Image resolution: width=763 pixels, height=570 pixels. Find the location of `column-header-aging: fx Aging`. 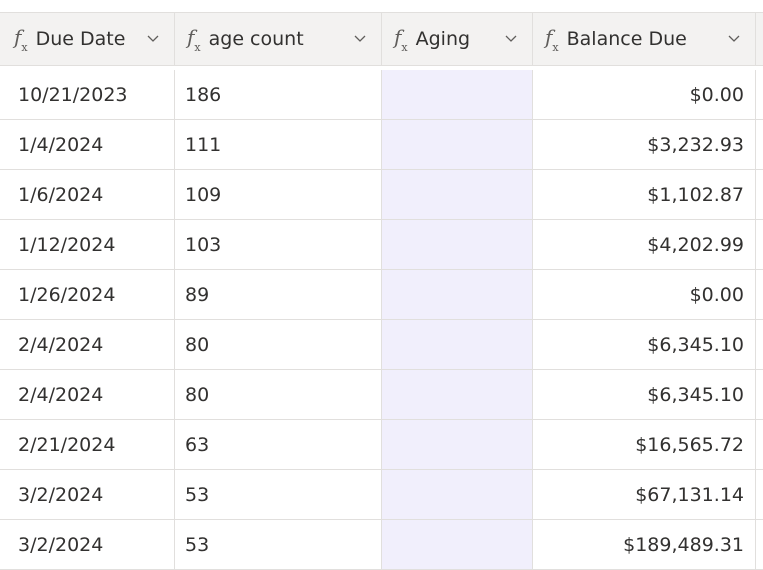

column-header-aging: fx Aging is located at coordinates (457, 39).